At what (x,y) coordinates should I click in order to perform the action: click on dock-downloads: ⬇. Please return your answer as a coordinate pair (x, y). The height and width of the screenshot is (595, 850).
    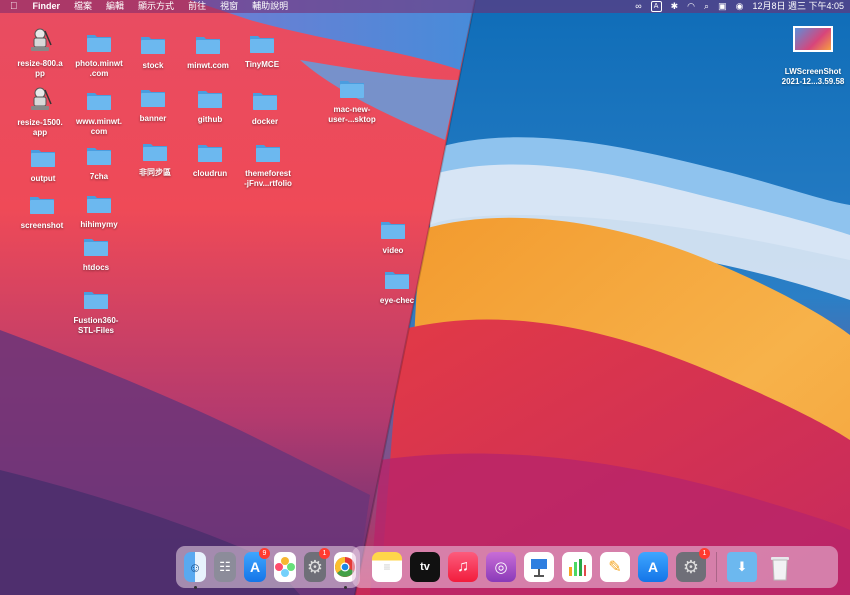
    Looking at the image, I should click on (742, 567).